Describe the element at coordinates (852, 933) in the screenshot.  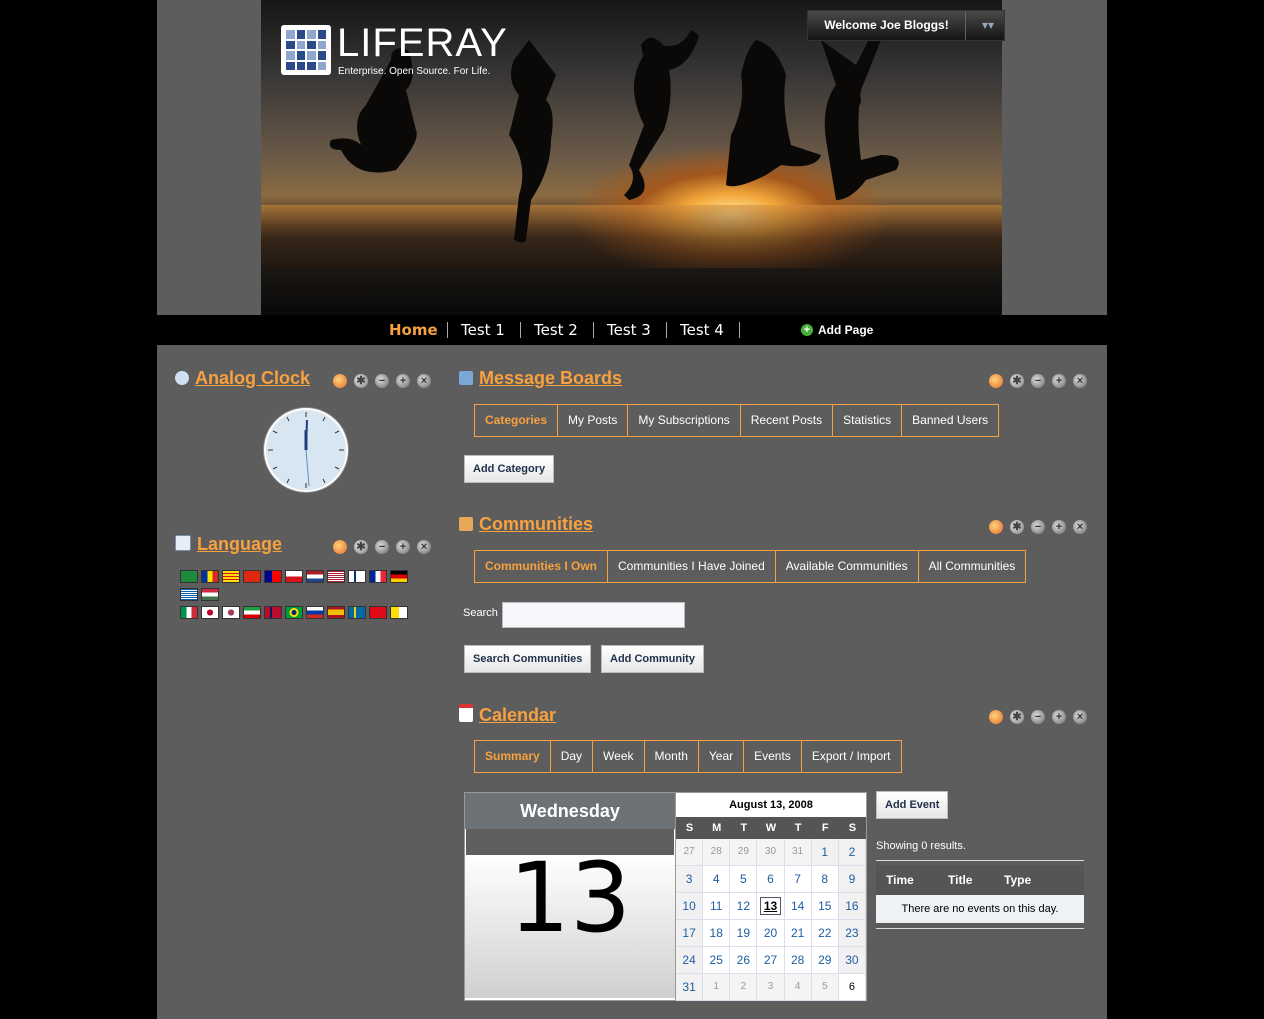
I see `calendar-day: 23` at that location.